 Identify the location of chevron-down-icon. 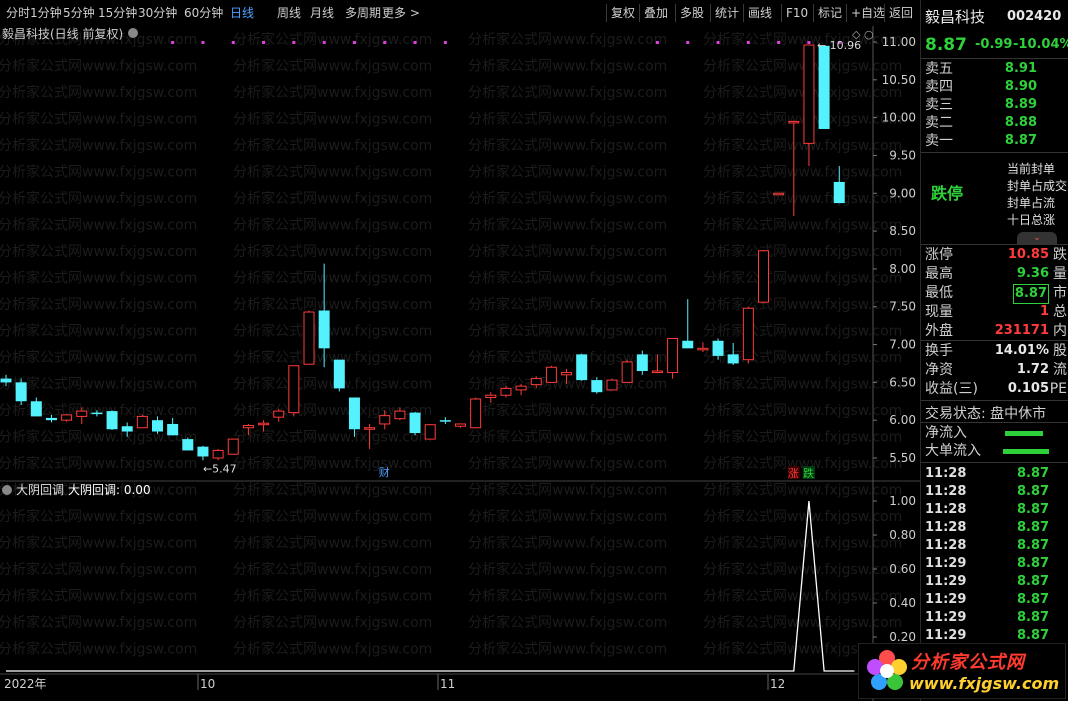
(133, 33).